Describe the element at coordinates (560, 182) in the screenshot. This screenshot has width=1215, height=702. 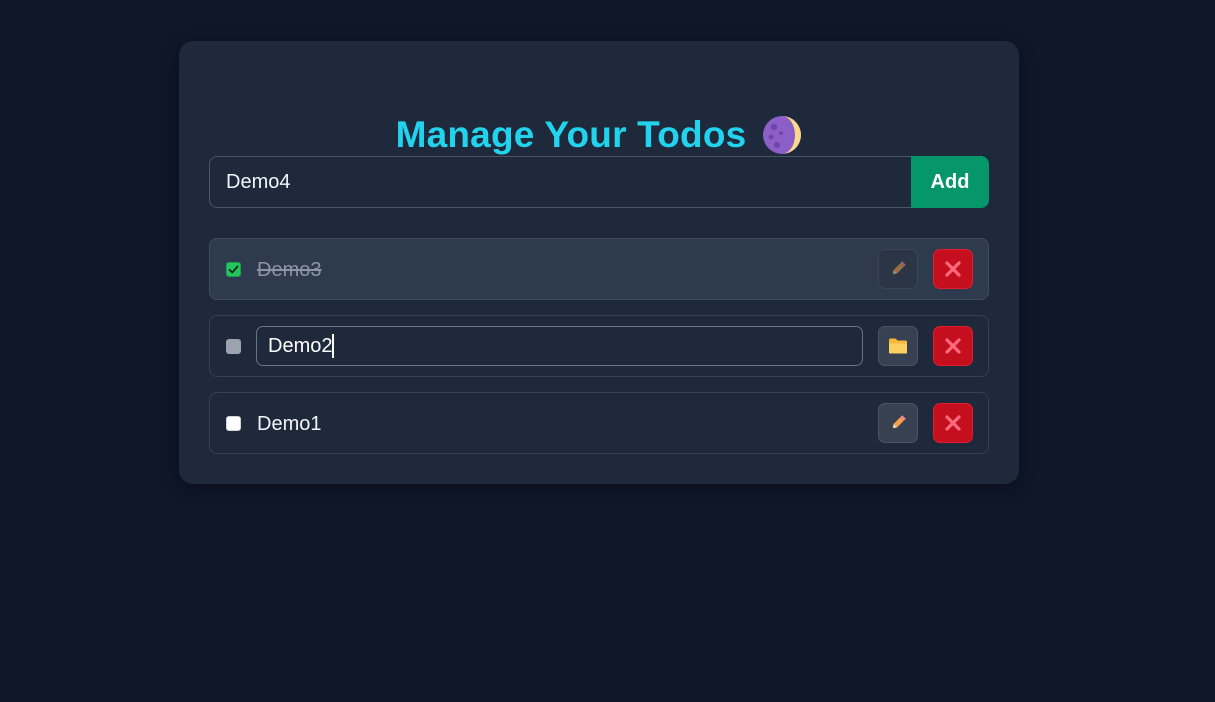
I see `new-todo-input` at that location.